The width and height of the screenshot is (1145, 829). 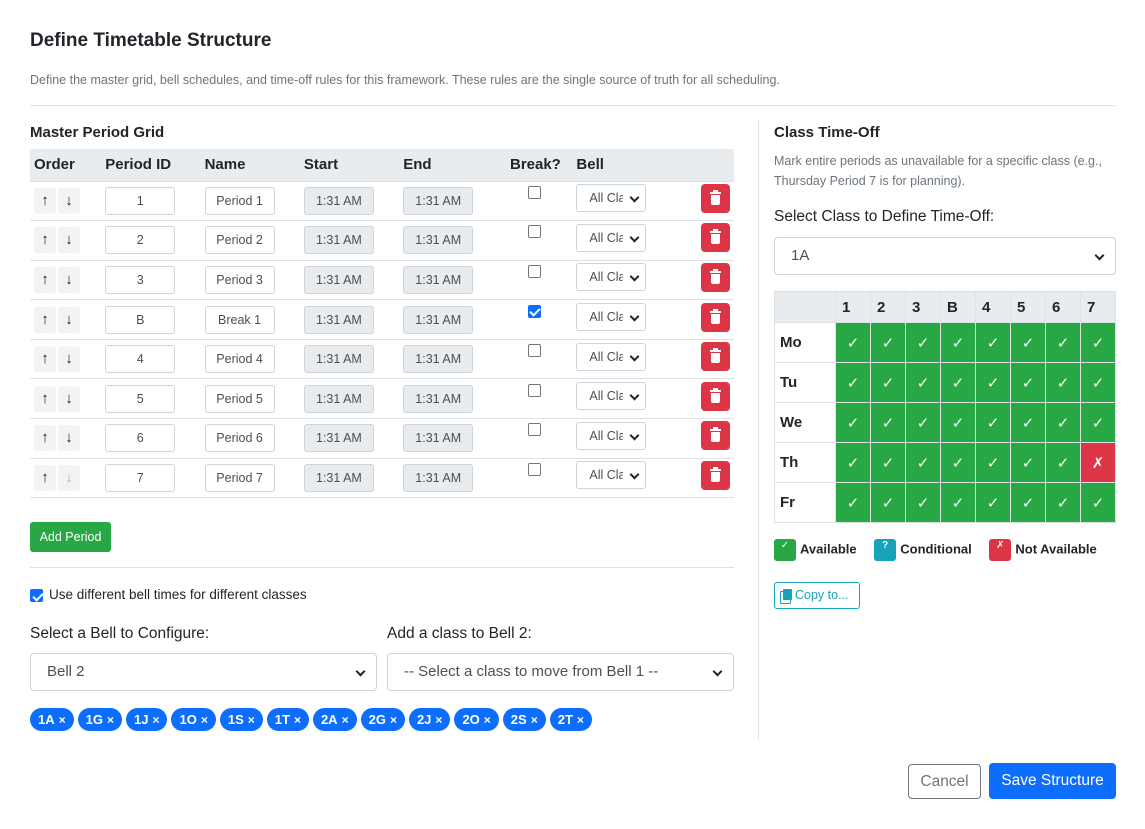 What do you see at coordinates (239, 279) in the screenshot?
I see `period-name-input: Period 3` at bounding box center [239, 279].